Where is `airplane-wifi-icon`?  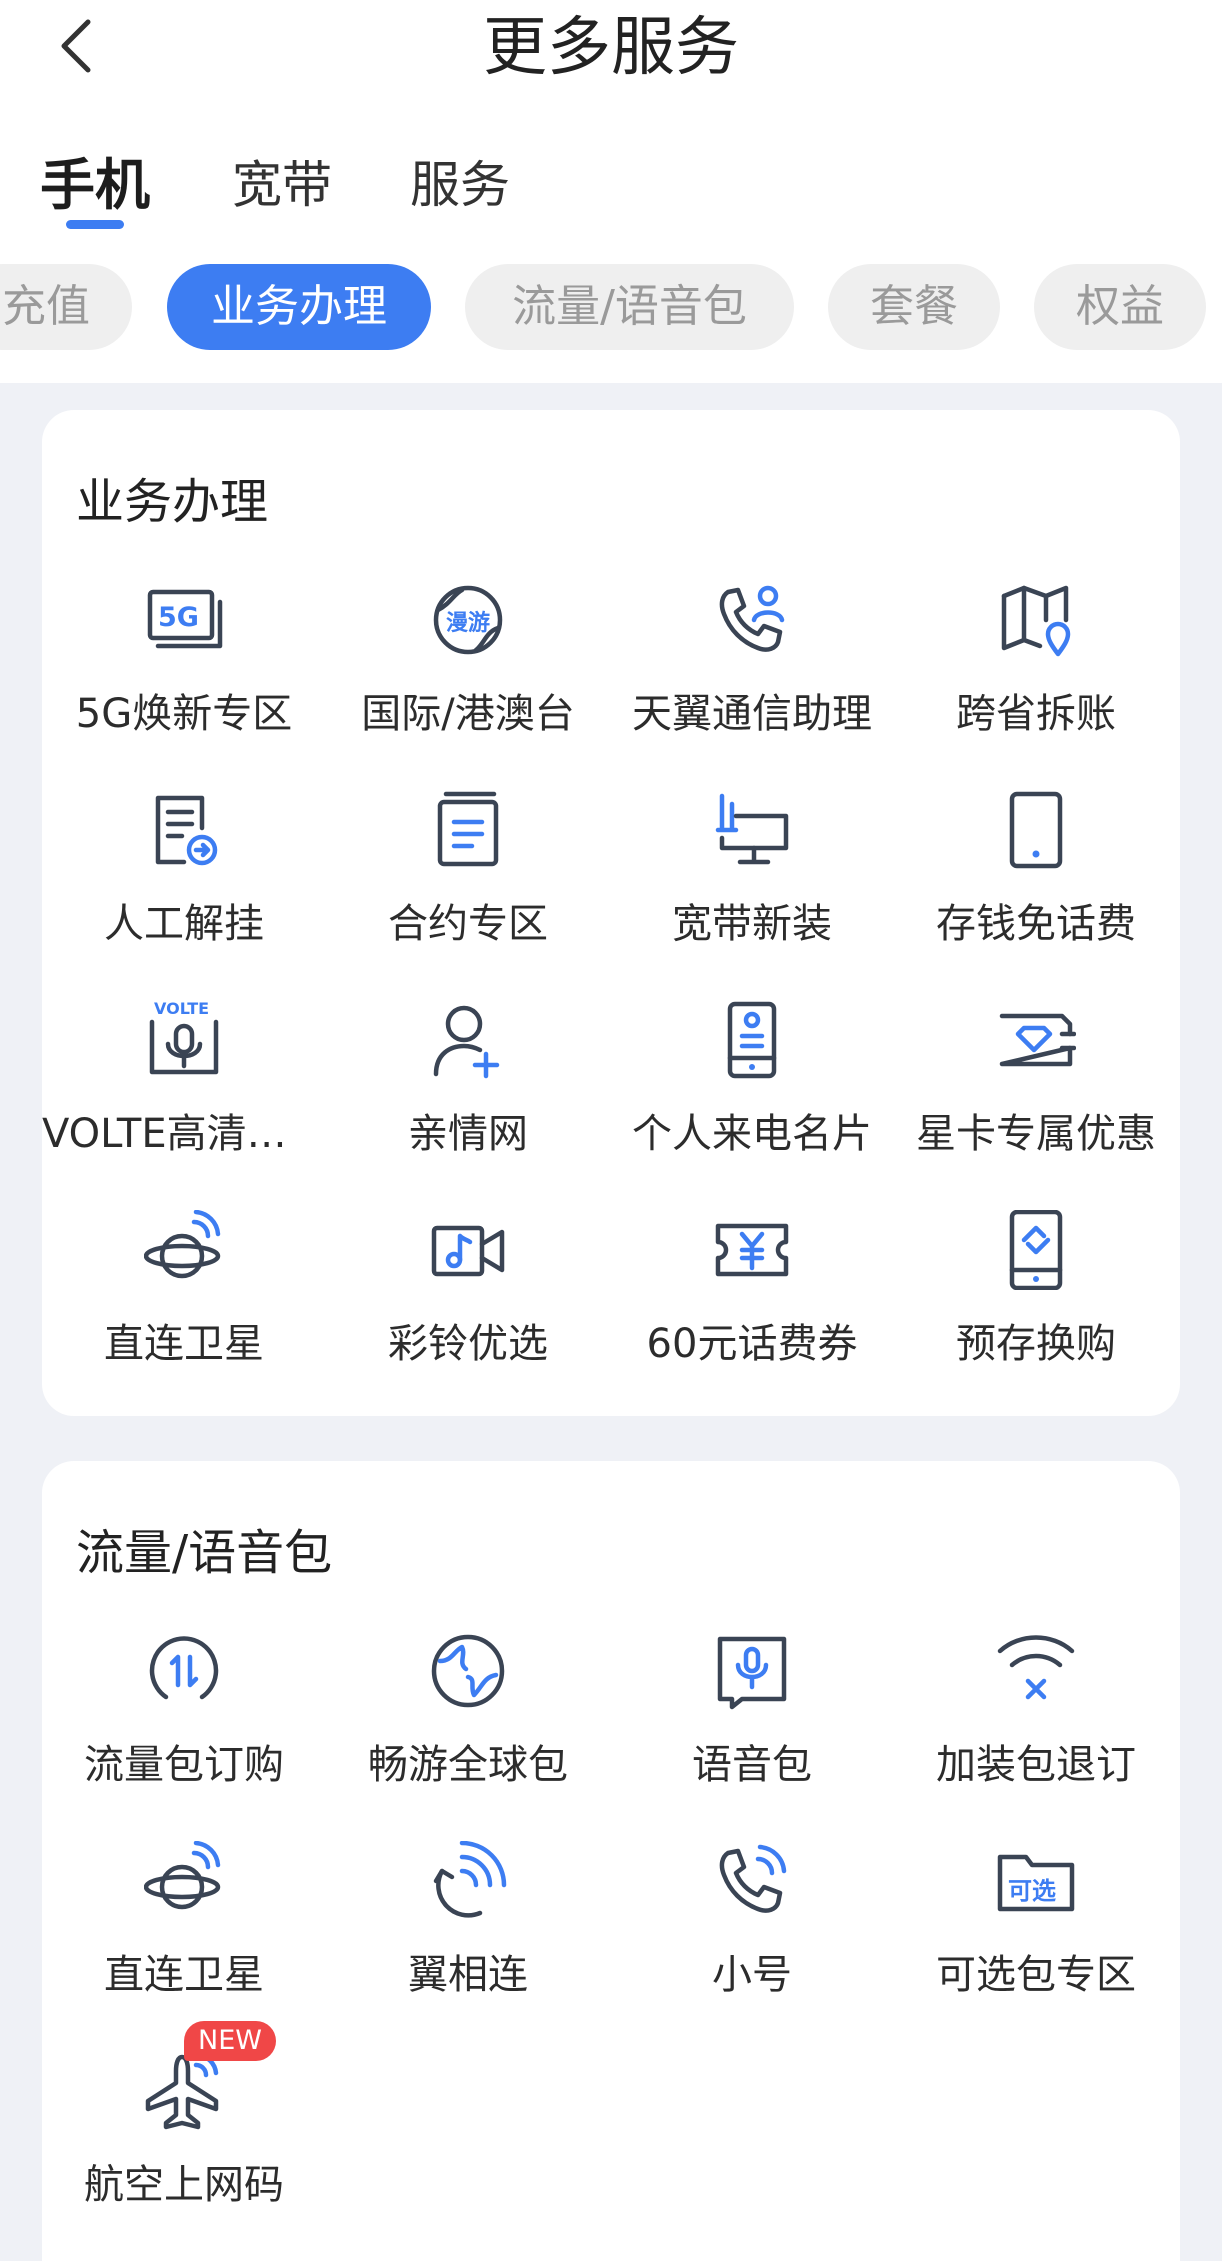
airplane-wifi-icon is located at coordinates (182, 2091).